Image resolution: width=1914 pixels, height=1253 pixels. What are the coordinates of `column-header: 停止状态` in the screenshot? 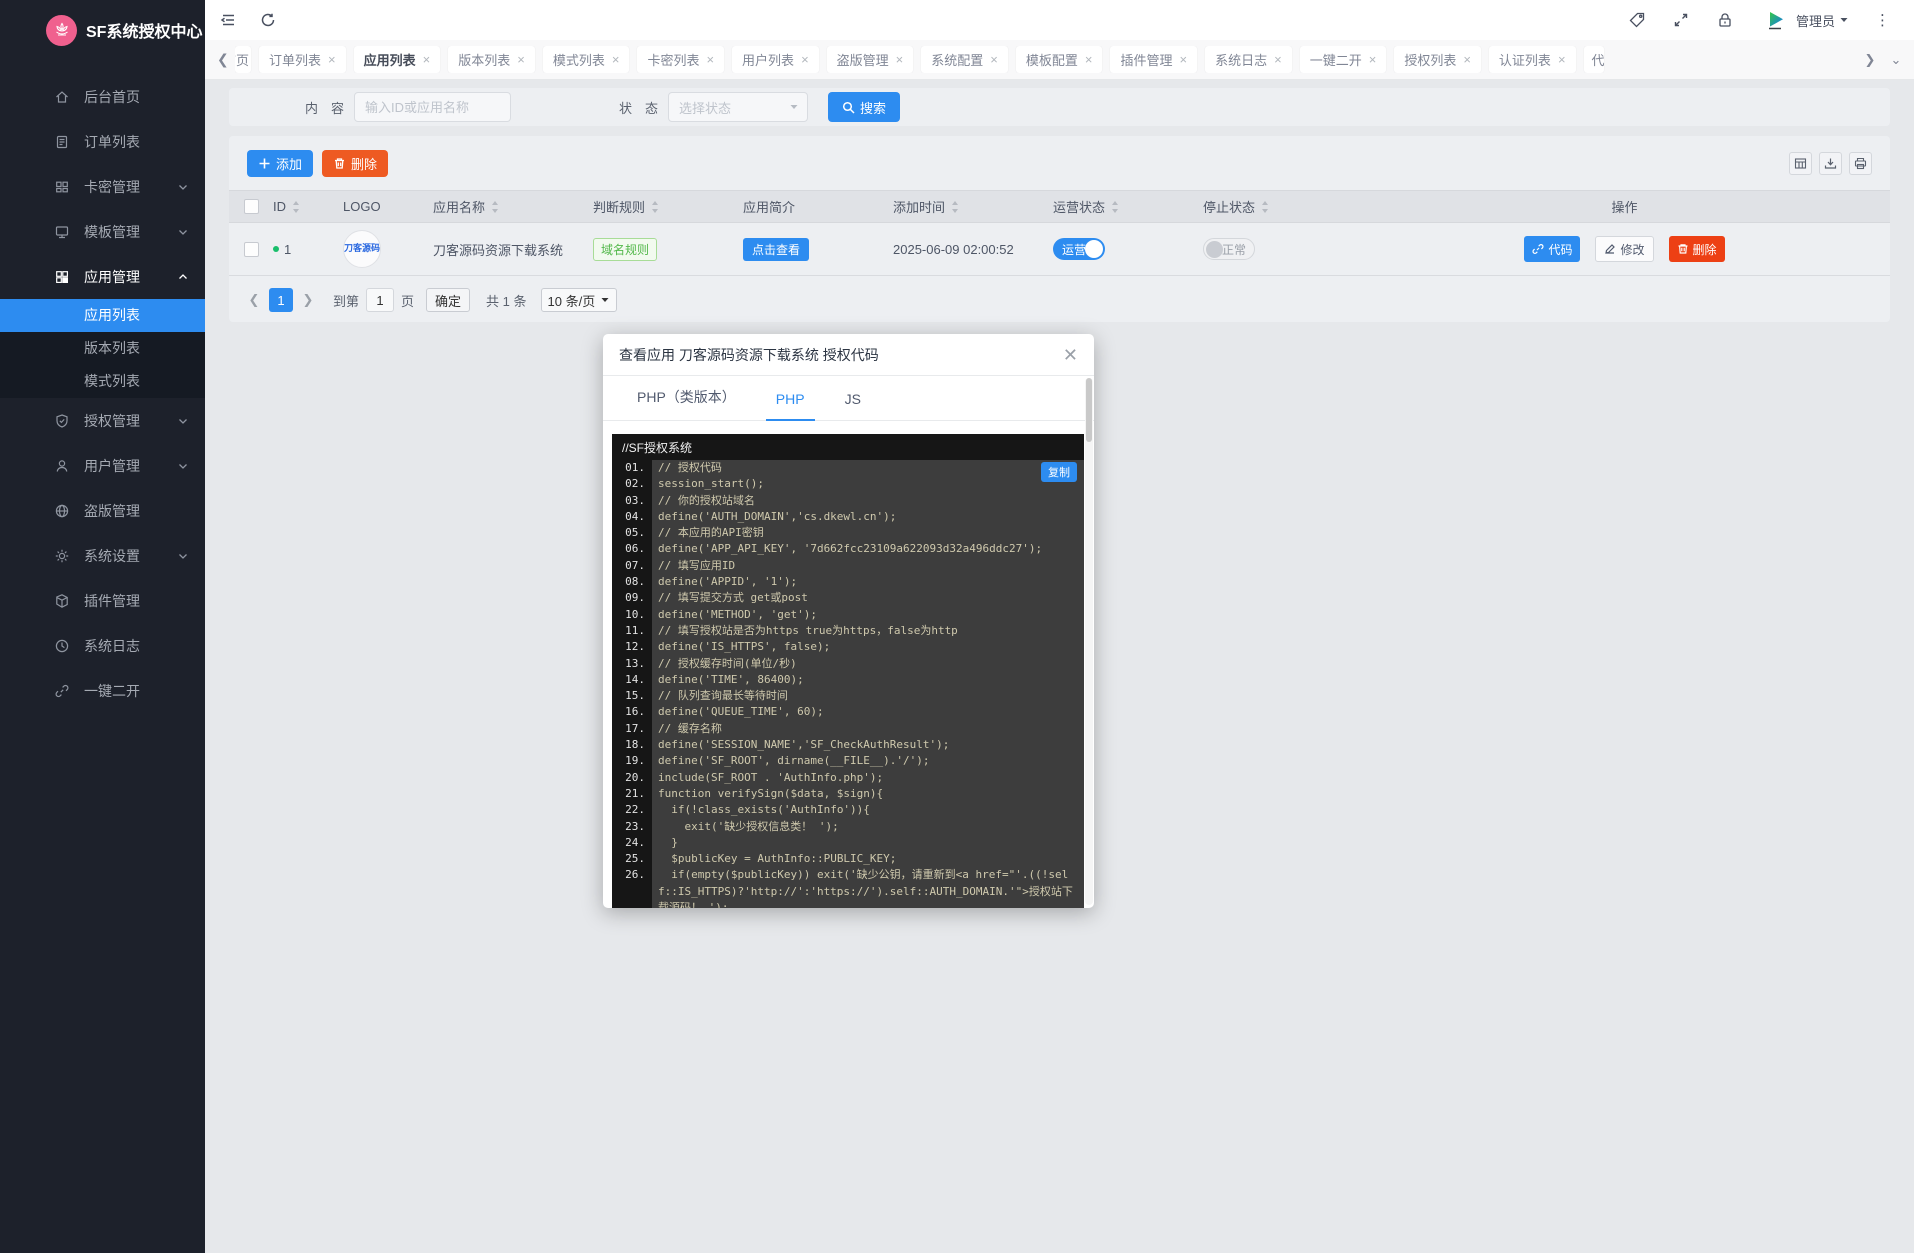 It's located at (1279, 206).